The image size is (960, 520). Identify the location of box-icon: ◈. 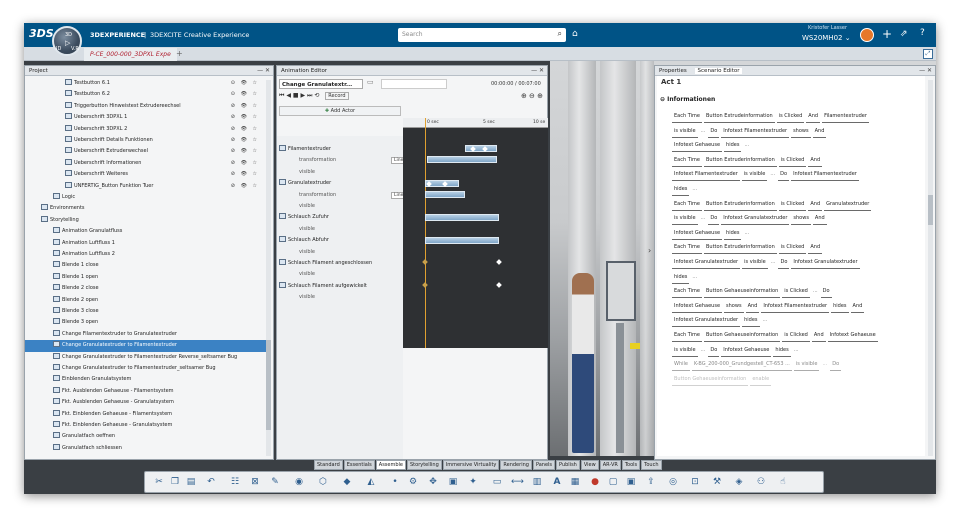
(739, 482).